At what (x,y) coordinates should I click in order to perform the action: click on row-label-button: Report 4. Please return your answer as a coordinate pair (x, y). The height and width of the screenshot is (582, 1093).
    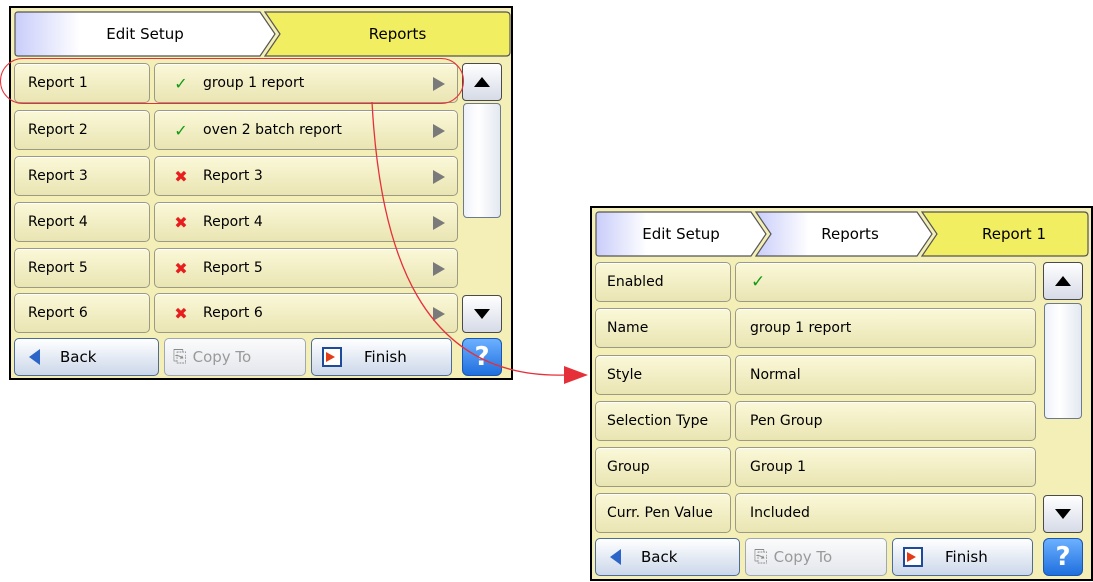
    Looking at the image, I should click on (82, 222).